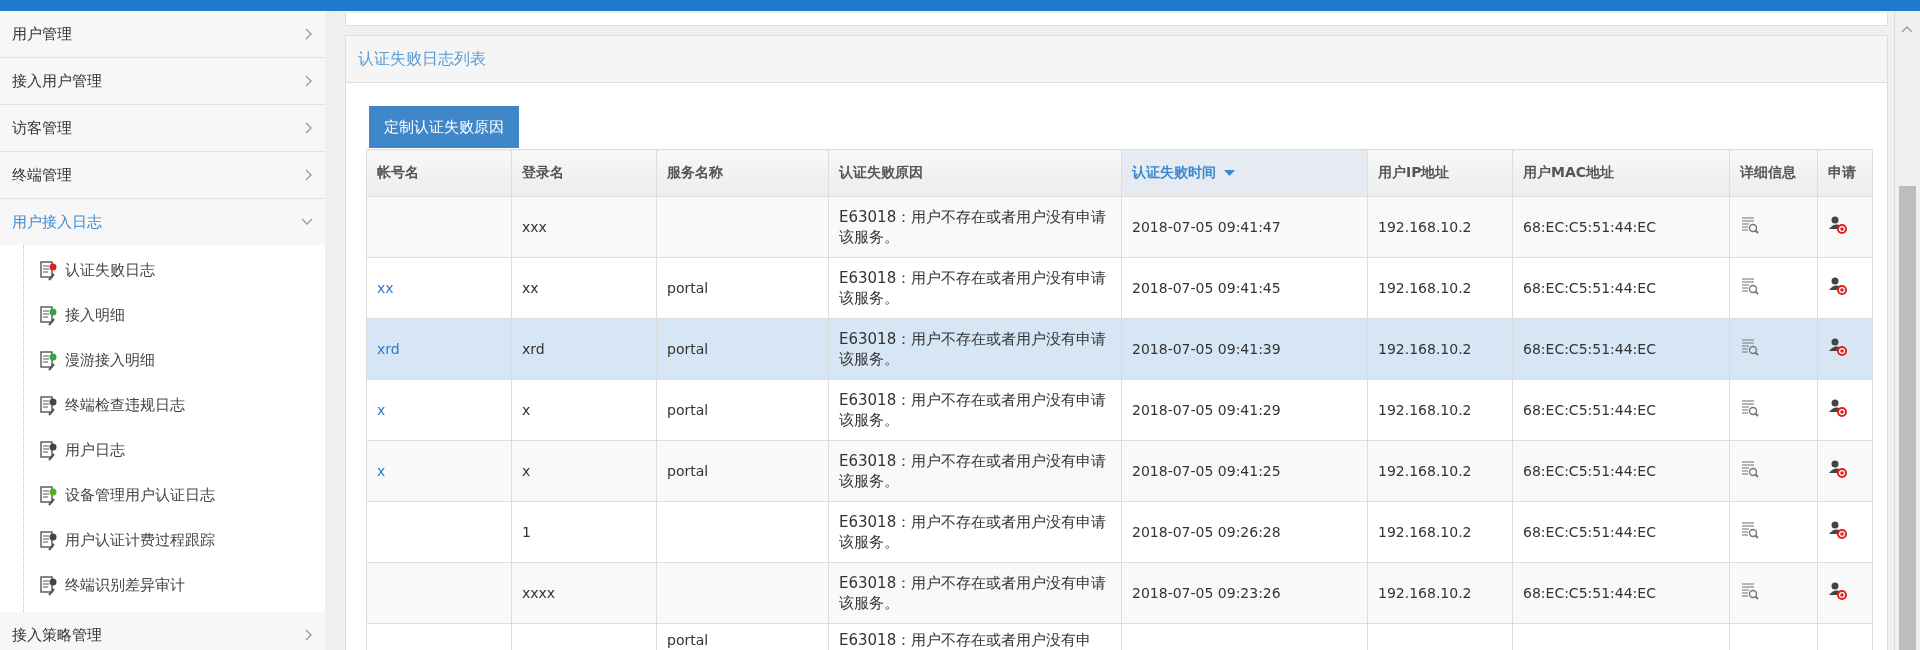  What do you see at coordinates (1119, 532) in the screenshot?
I see `table-row: 1 E63018：用户不存在或者用户没有申请该服务。 2018-07-05 09:26:28 192.168.10.2 68:EC:C5:51:44:EC` at bounding box center [1119, 532].